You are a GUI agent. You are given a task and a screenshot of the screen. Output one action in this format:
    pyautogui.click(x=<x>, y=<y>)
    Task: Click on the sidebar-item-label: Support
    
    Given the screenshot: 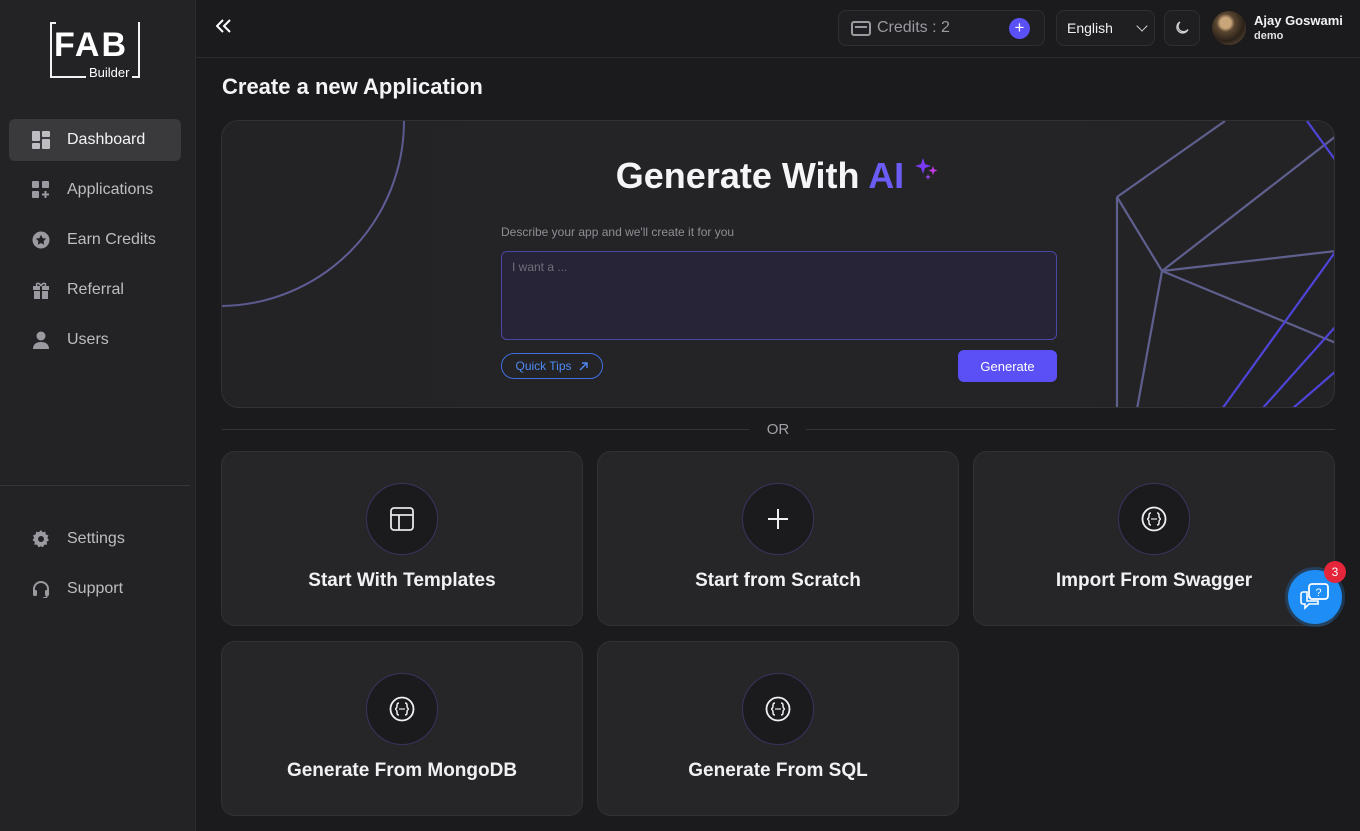 What is the action you would take?
    pyautogui.click(x=95, y=588)
    